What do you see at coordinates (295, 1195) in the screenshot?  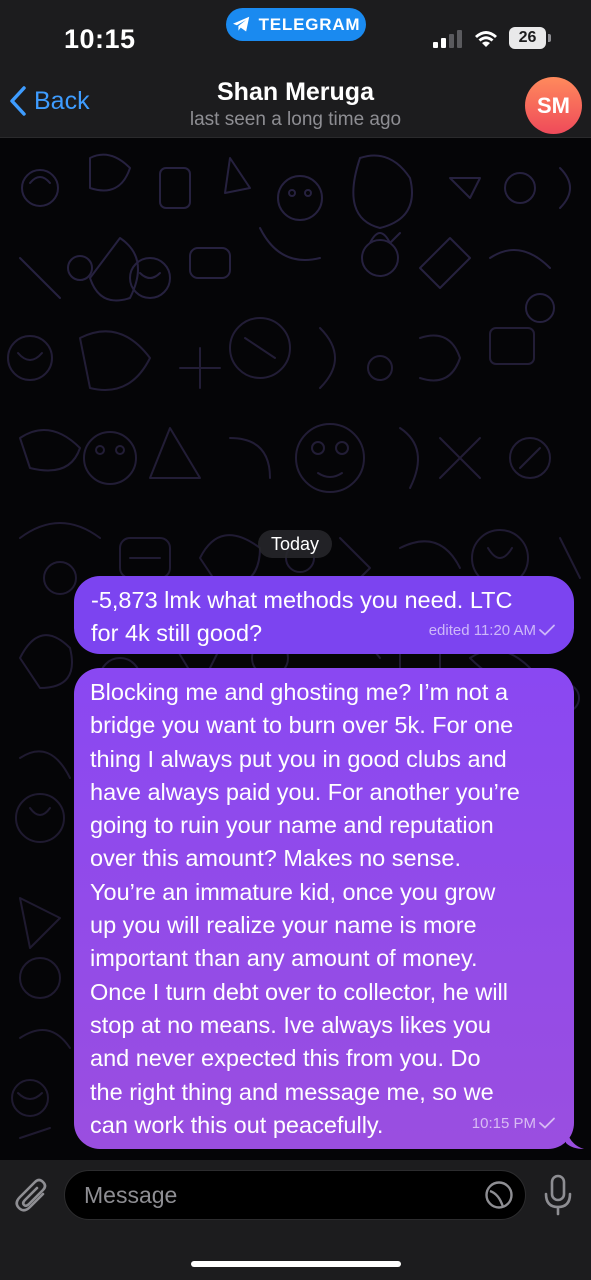 I see `message-input` at bounding box center [295, 1195].